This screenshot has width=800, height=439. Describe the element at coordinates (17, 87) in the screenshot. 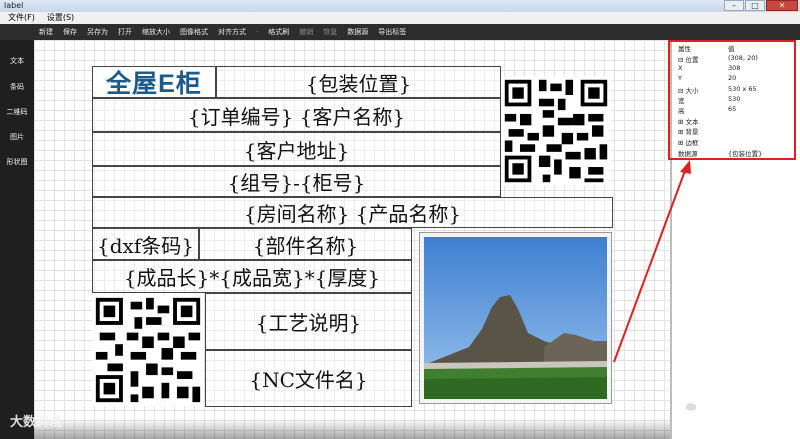

I see `sidebar-item-barcode: 条码` at that location.